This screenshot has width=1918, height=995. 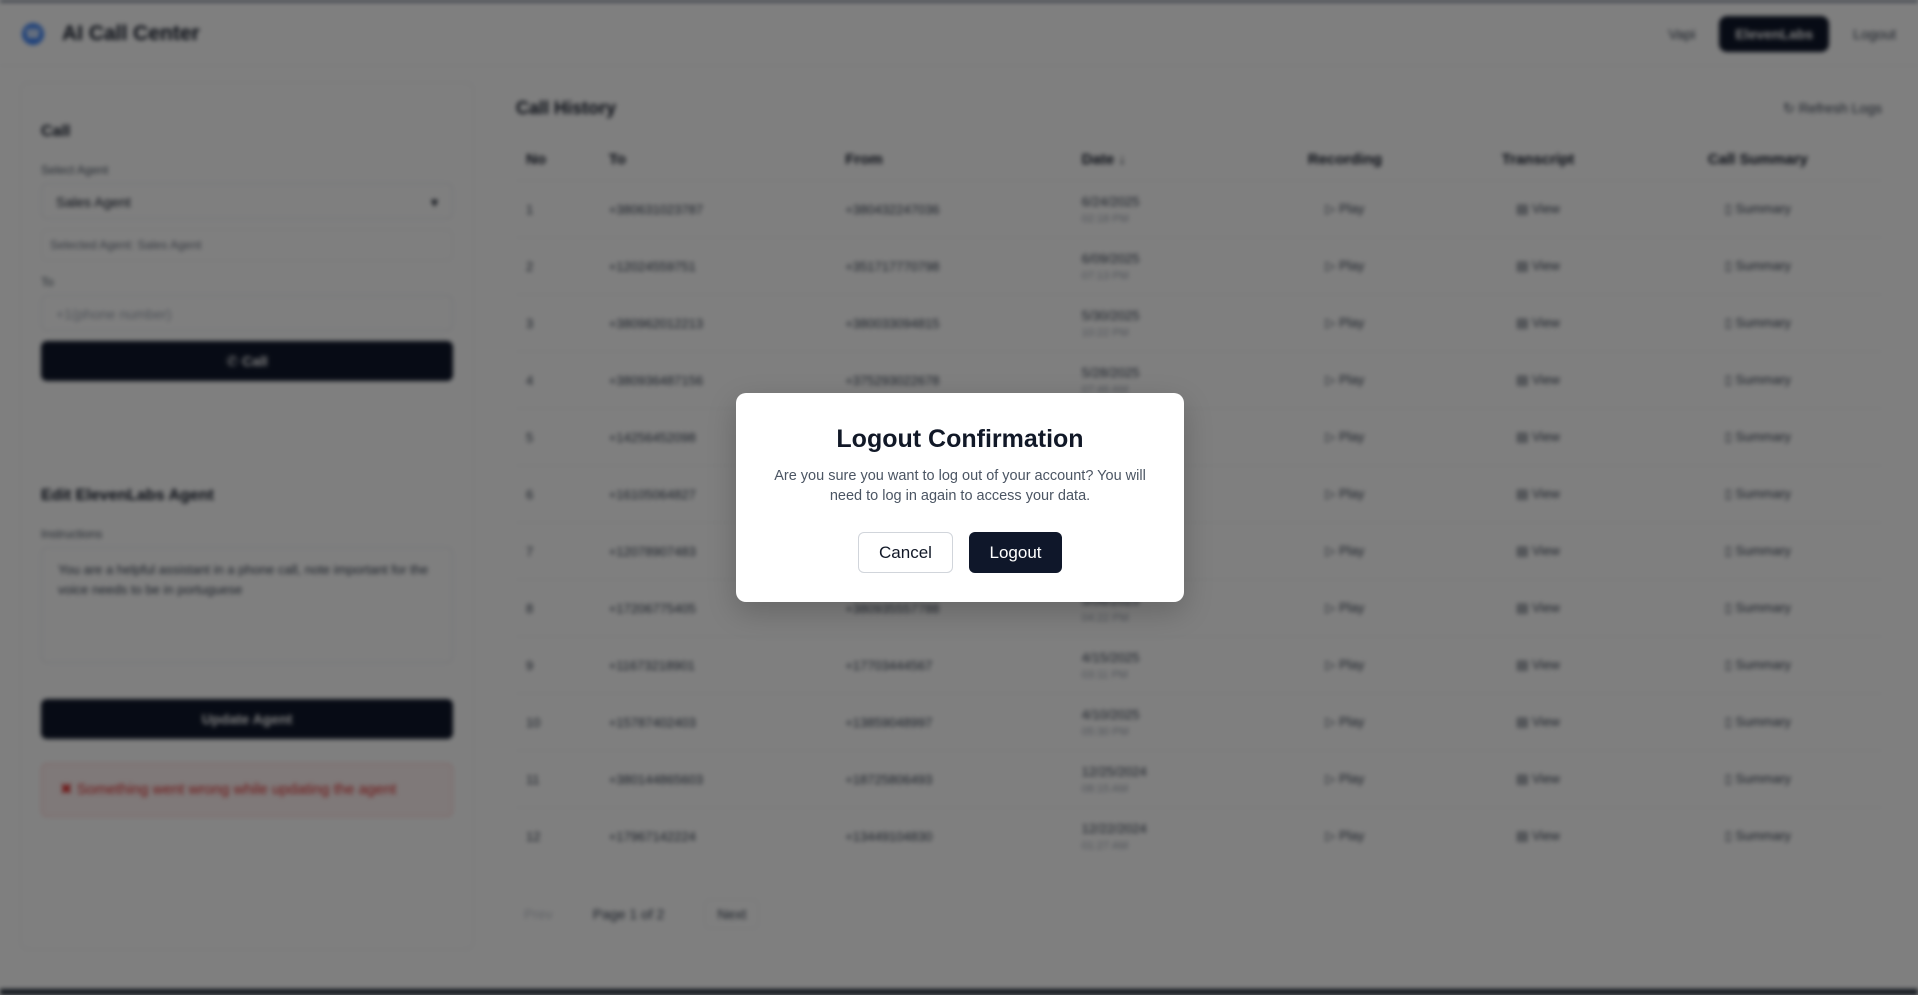 I want to click on dialog-actions: Cancel Logout, so click(x=960, y=552).